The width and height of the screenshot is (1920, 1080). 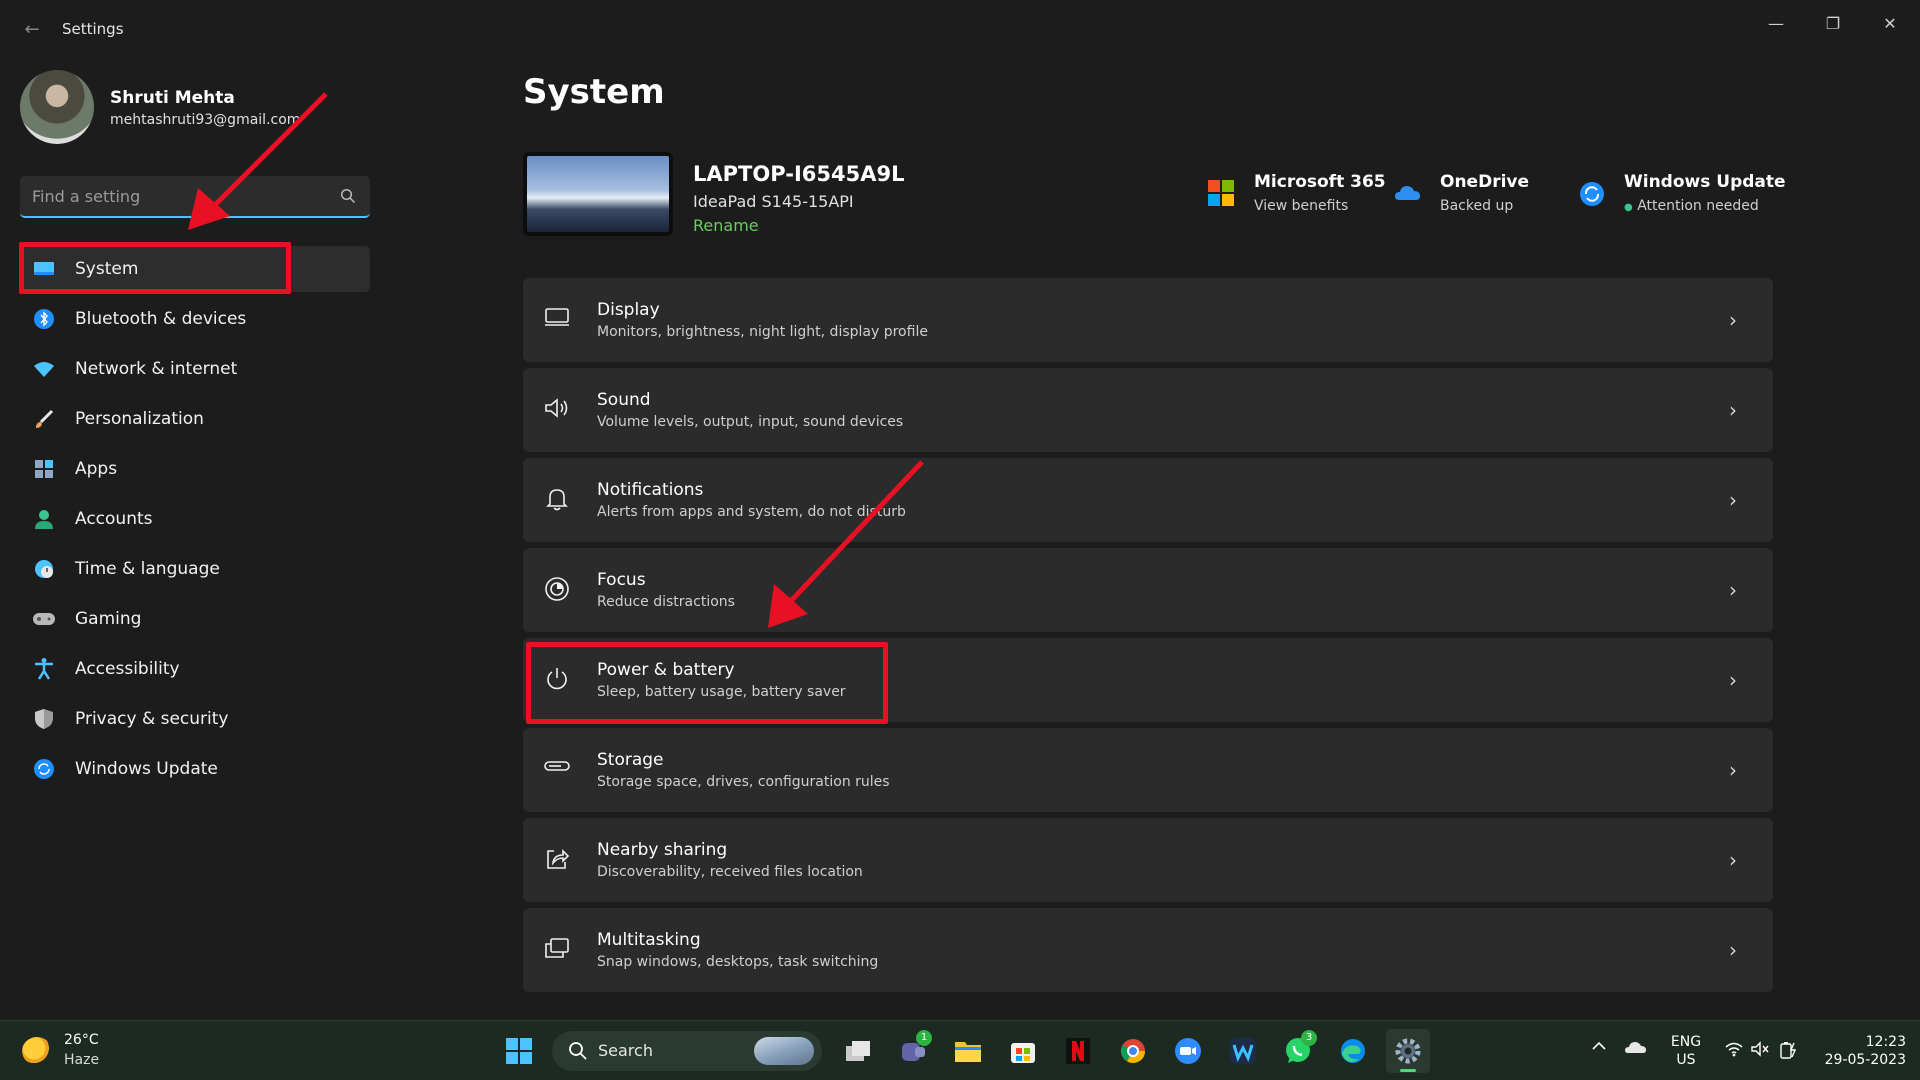 What do you see at coordinates (598, 194) in the screenshot?
I see `desktop-wallpaper-thumbnail` at bounding box center [598, 194].